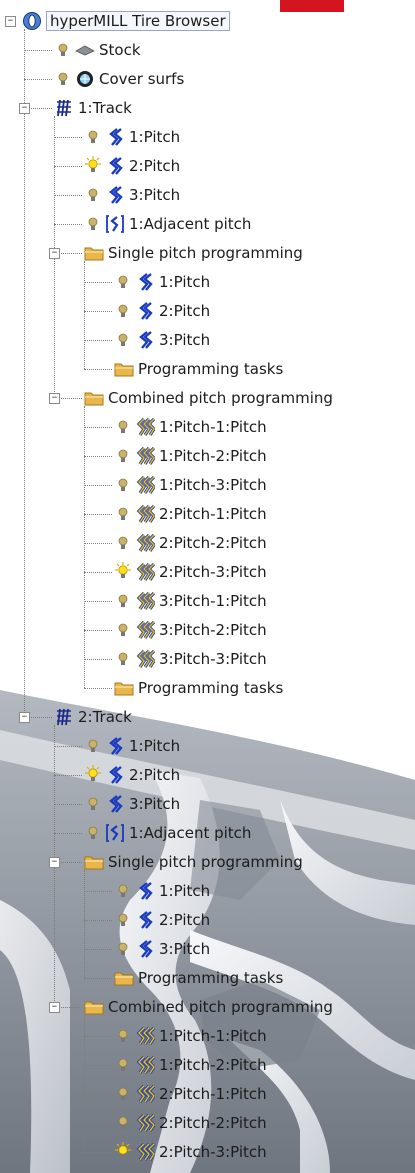 Image resolution: width=415 pixels, height=1173 pixels. Describe the element at coordinates (213, 659) in the screenshot. I see `tree-node-label: 3:Pitch-3:Pitch` at that location.